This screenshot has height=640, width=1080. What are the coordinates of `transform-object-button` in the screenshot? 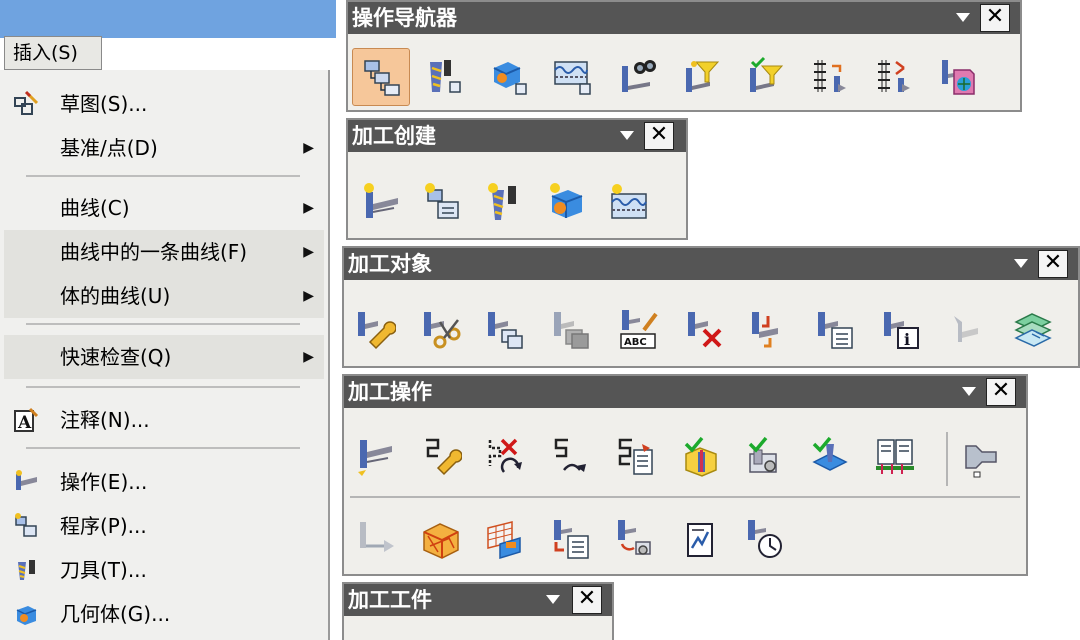 It's located at (769, 329).